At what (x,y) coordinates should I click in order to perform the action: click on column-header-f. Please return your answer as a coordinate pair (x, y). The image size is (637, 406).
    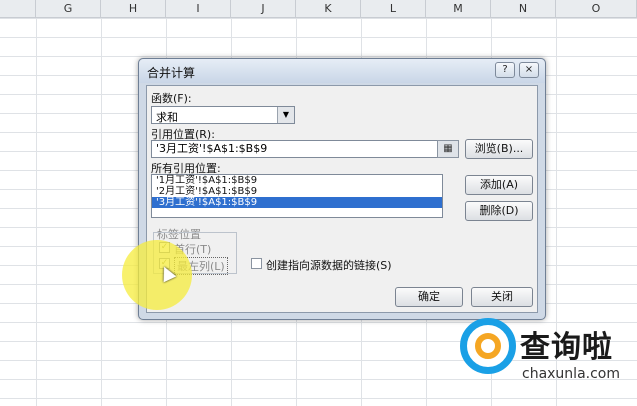
    Looking at the image, I should click on (18, 8).